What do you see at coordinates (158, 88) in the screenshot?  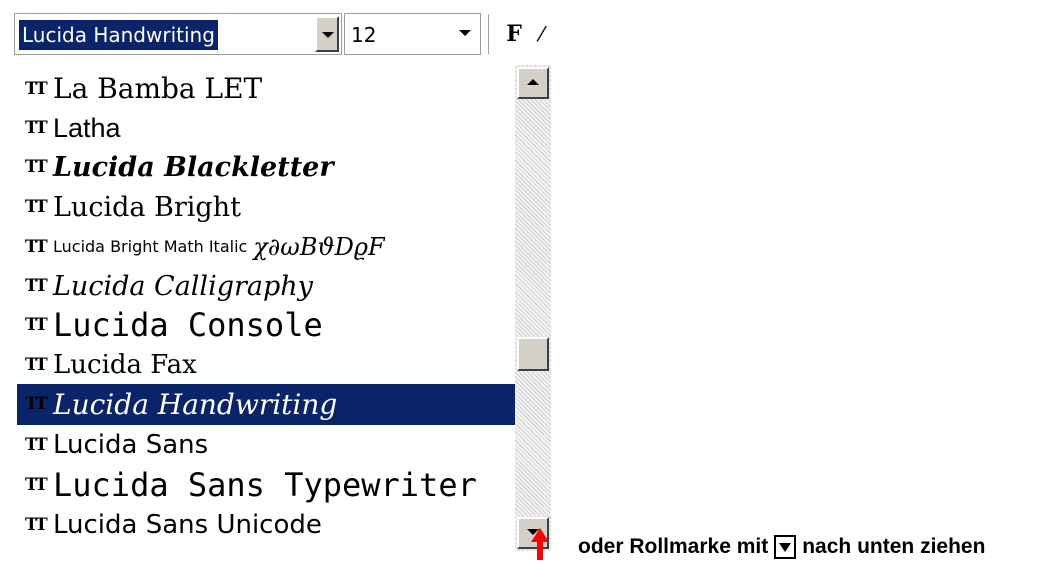 I see `font-list-item-label: La Bamba LET` at bounding box center [158, 88].